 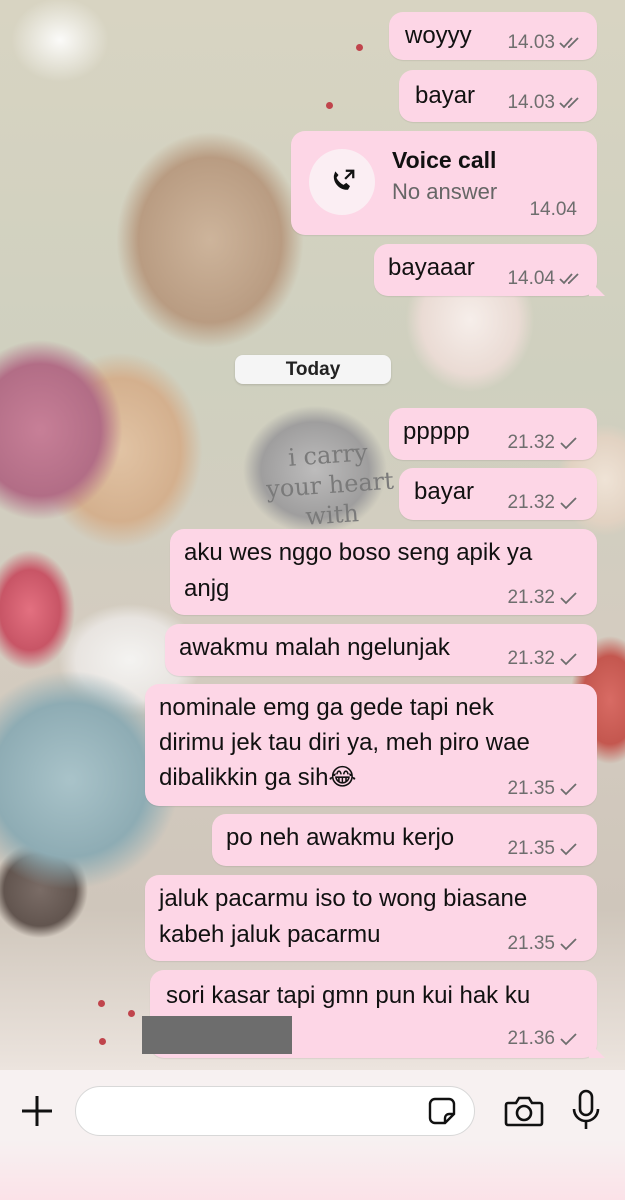 I want to click on wallpaper-heart-sticker: i carry your heart with, so click(x=330, y=485).